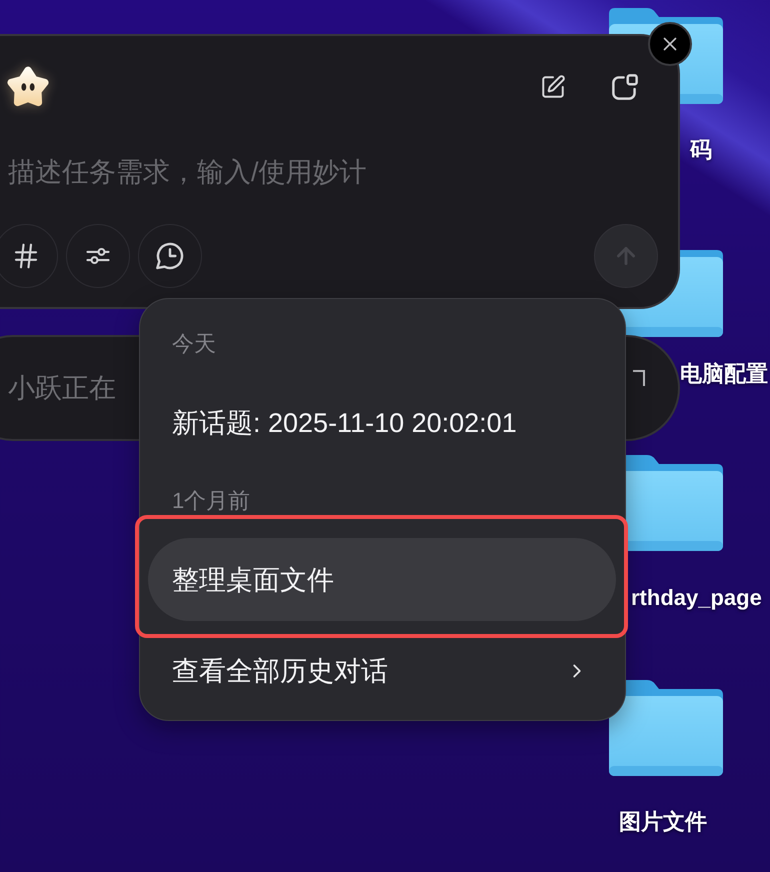 This screenshot has height=872, width=770. Describe the element at coordinates (382, 422) in the screenshot. I see `history-item: 新话题: 2025-11-10 20:02:01` at that location.